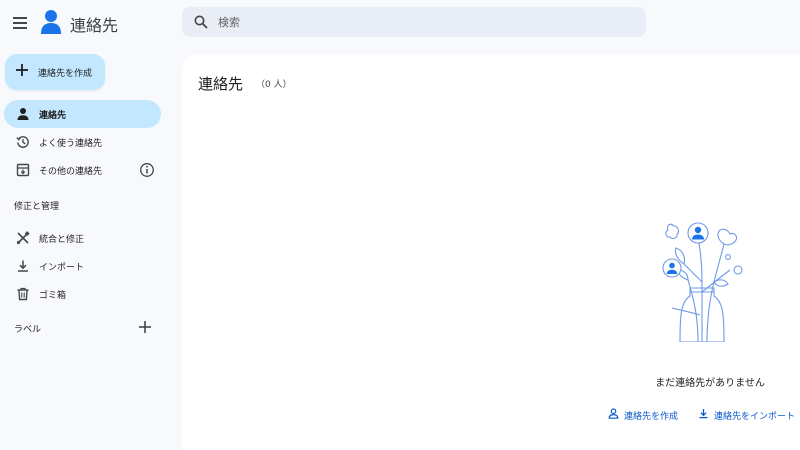 Image resolution: width=800 pixels, height=450 pixels. I want to click on sidebar-item-other-contacts: その他の連絡先, so click(82, 170).